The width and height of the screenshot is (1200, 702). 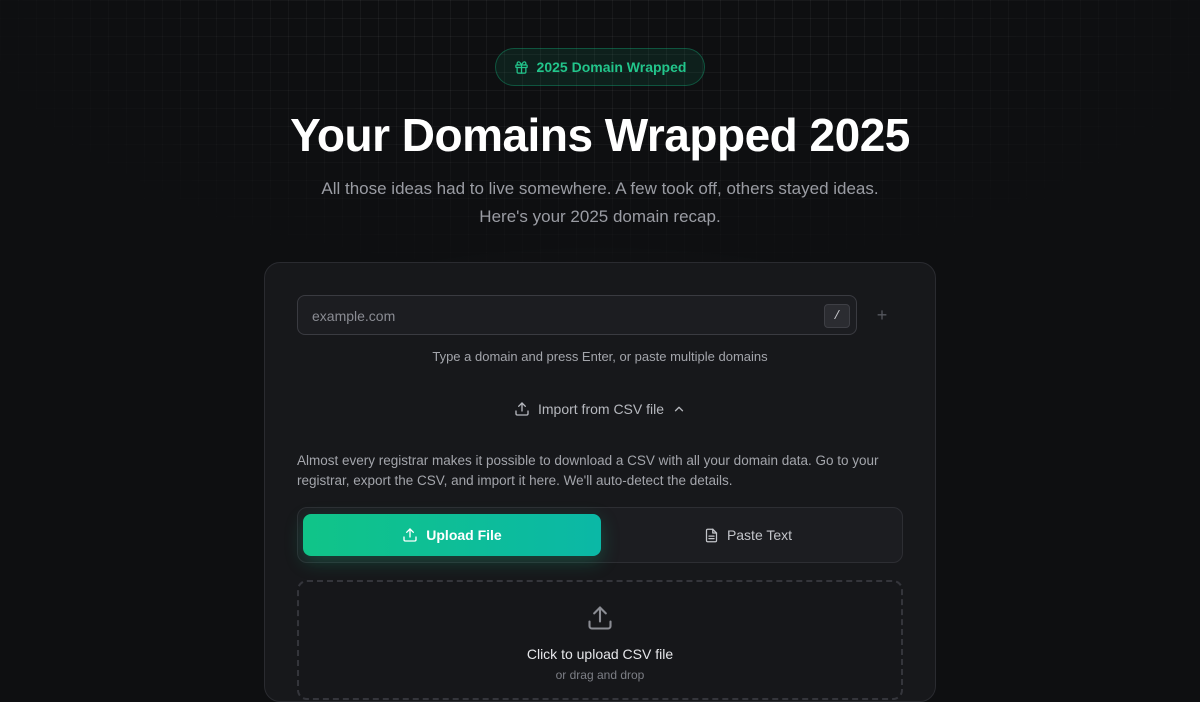 I want to click on tab-upload-file-label: Upload File, so click(x=464, y=535).